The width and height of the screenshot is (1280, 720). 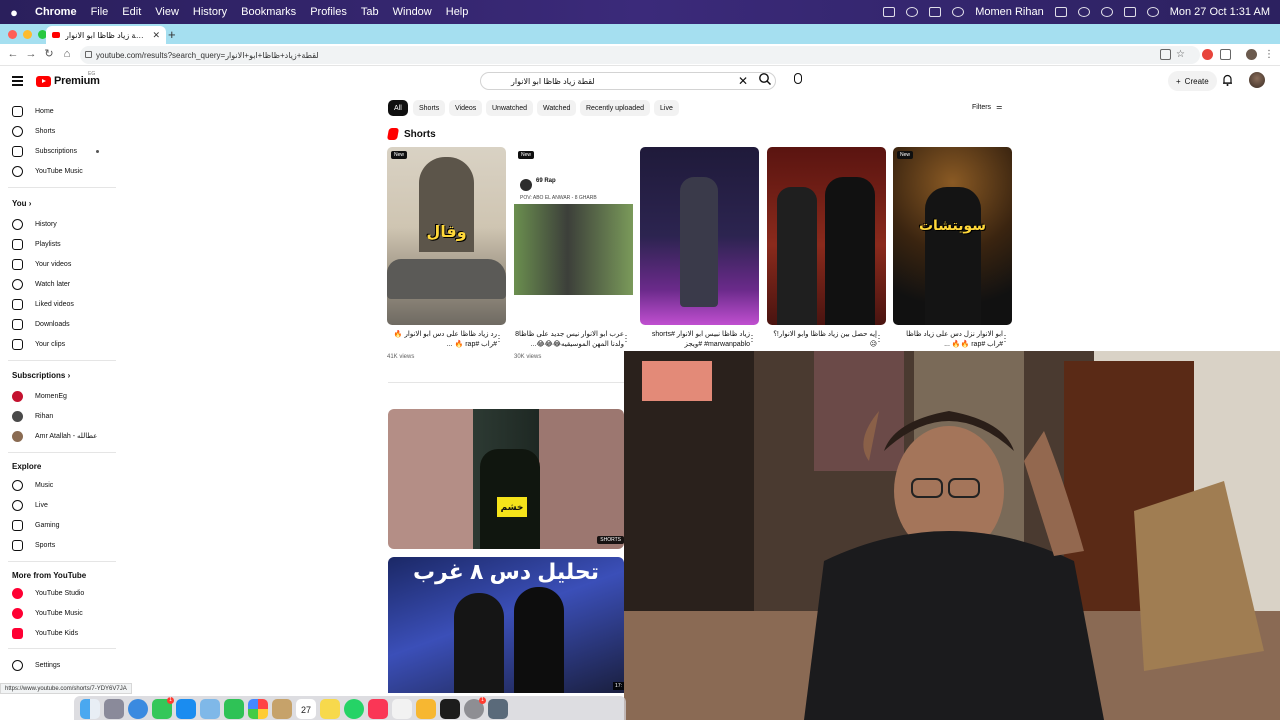 I want to click on safari-dock-icon, so click(x=138, y=709).